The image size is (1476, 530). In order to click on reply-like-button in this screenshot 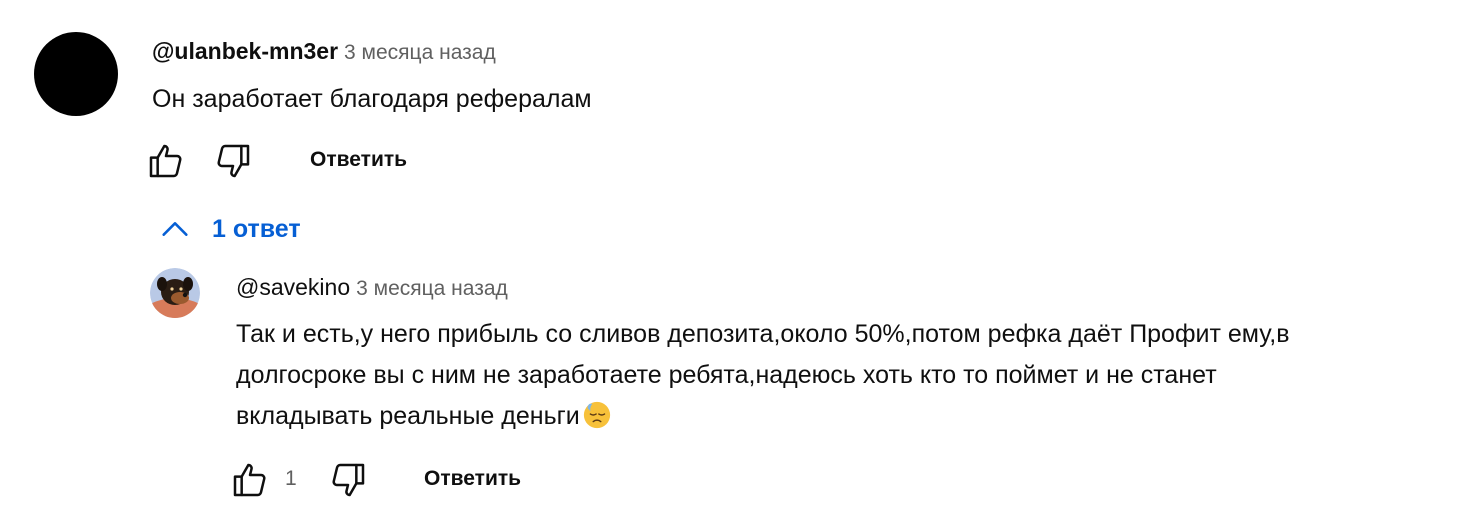, I will do `click(250, 480)`.